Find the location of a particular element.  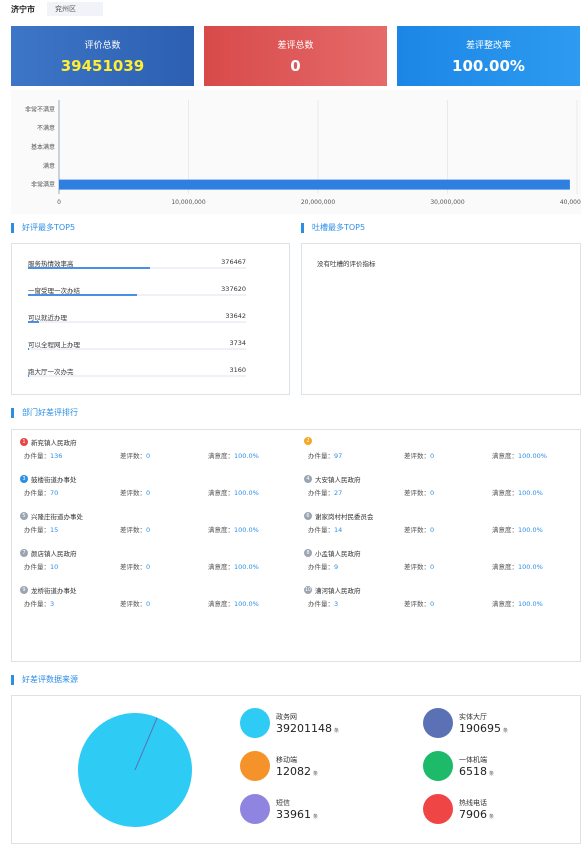

source-value: 7906 is located at coordinates (473, 814).